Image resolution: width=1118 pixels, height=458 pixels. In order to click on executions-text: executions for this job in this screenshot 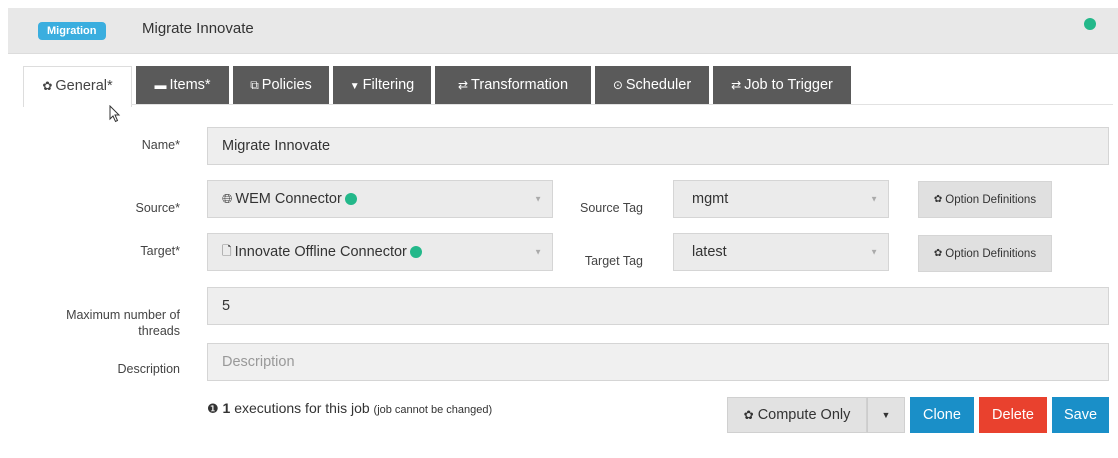, I will do `click(302, 408)`.